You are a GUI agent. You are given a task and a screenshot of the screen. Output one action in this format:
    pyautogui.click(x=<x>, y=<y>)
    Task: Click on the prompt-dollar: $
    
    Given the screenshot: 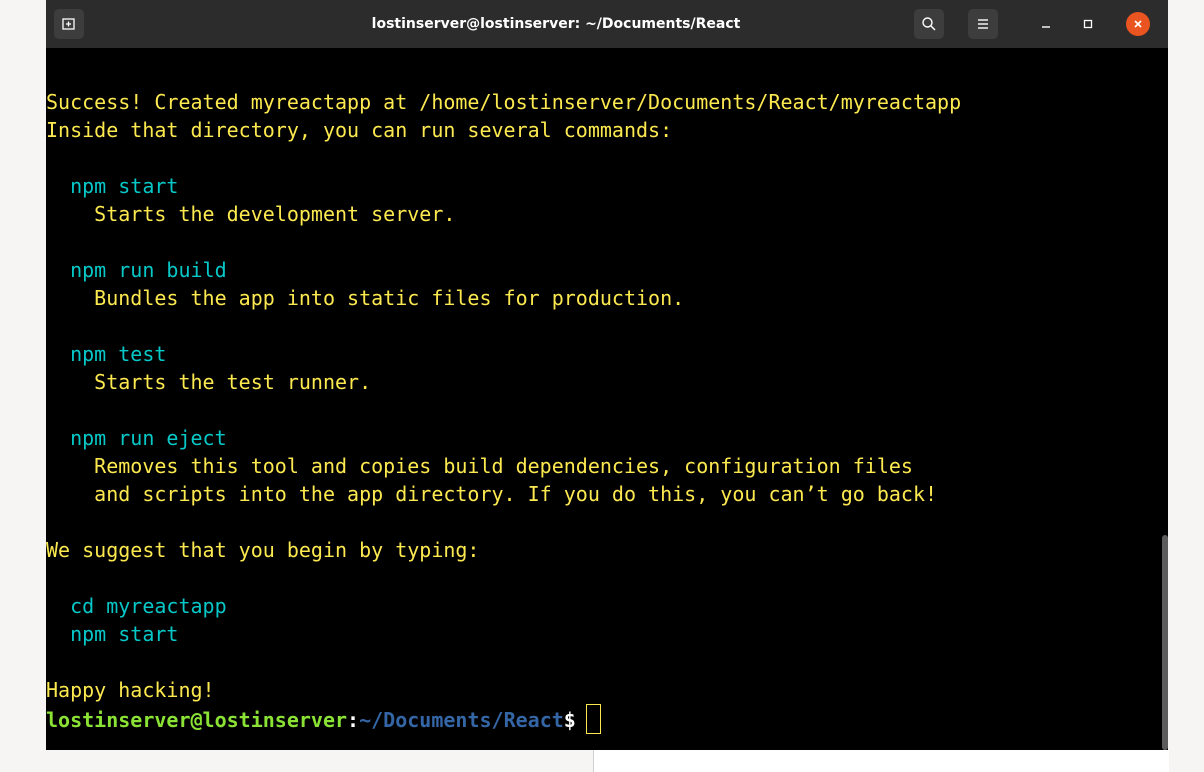 What is the action you would take?
    pyautogui.click(x=569, y=720)
    